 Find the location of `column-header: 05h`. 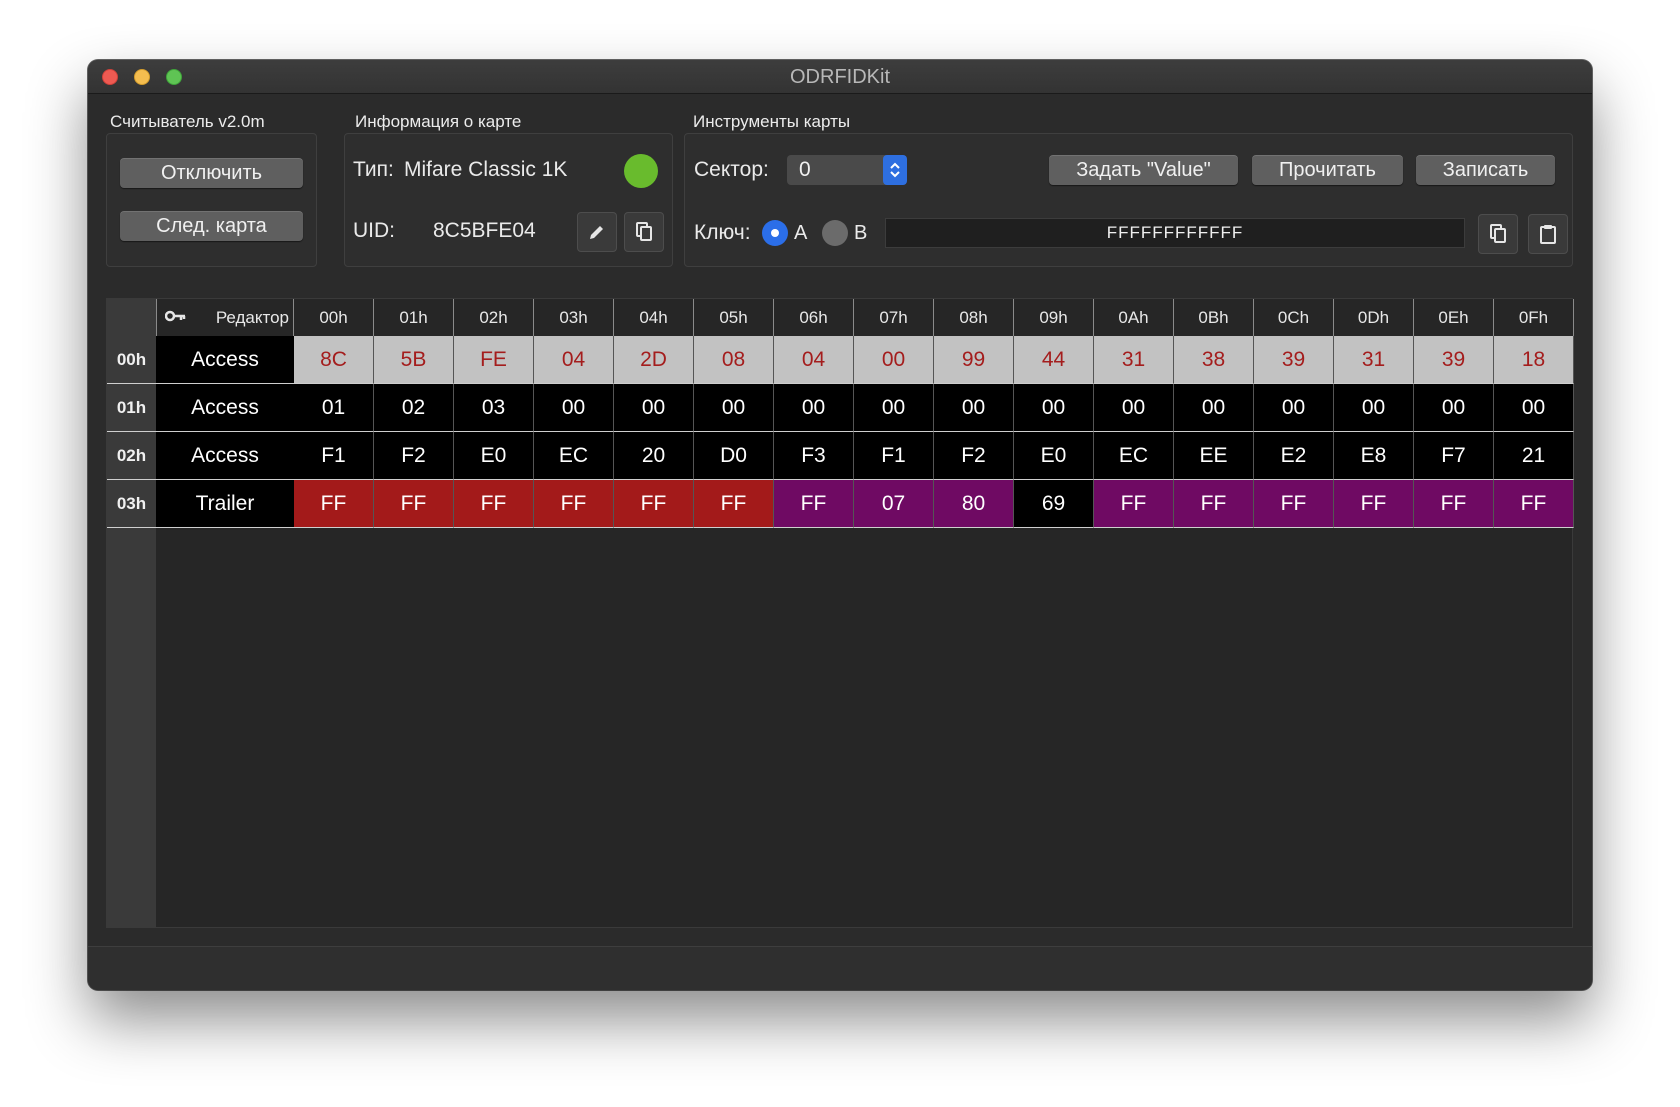

column-header: 05h is located at coordinates (734, 317).